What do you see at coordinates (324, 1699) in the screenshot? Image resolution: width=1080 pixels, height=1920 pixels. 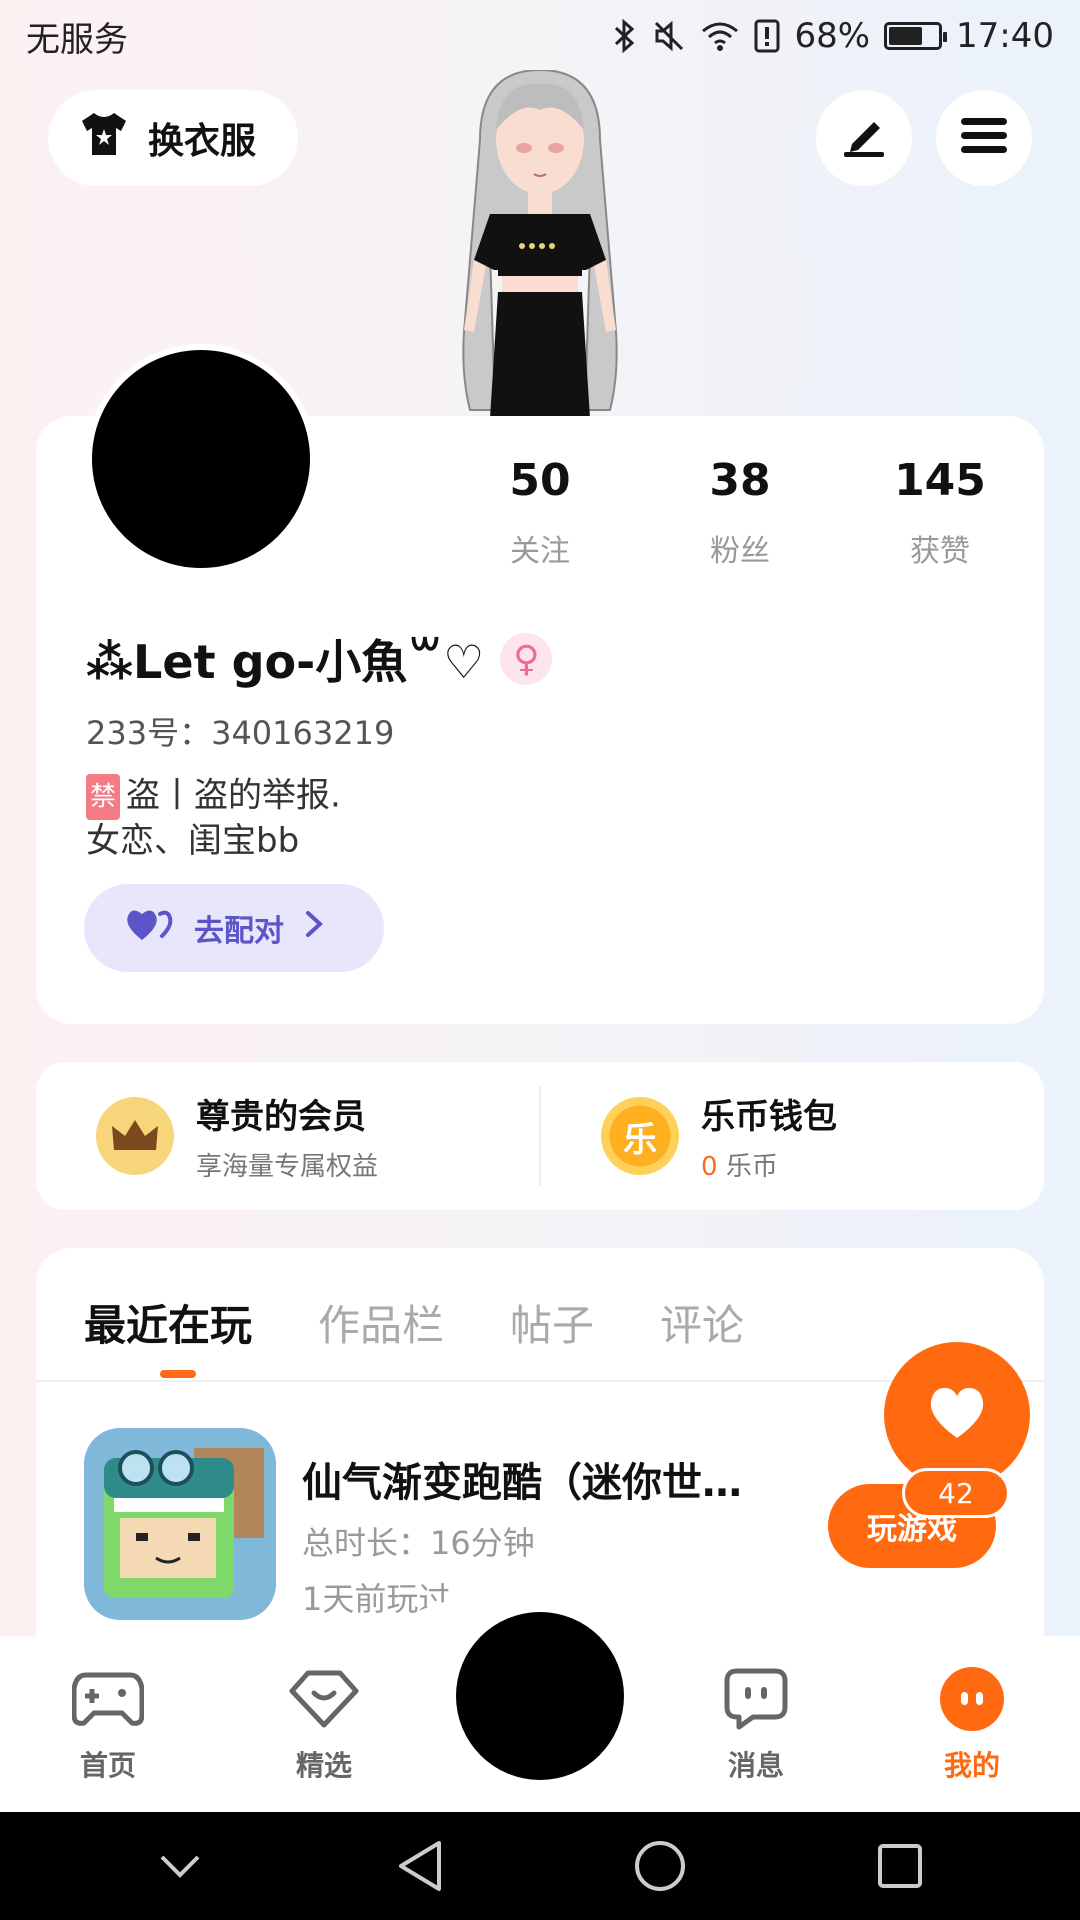 I see `heart-shield-icon` at bounding box center [324, 1699].